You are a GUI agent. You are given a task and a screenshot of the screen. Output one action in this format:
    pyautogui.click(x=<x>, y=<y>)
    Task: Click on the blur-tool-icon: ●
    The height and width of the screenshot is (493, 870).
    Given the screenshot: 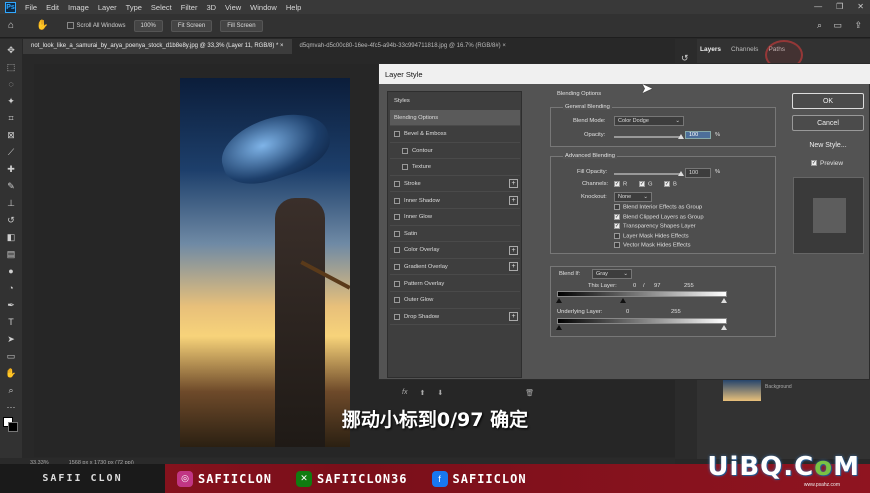 What is the action you would take?
    pyautogui.click(x=11, y=271)
    